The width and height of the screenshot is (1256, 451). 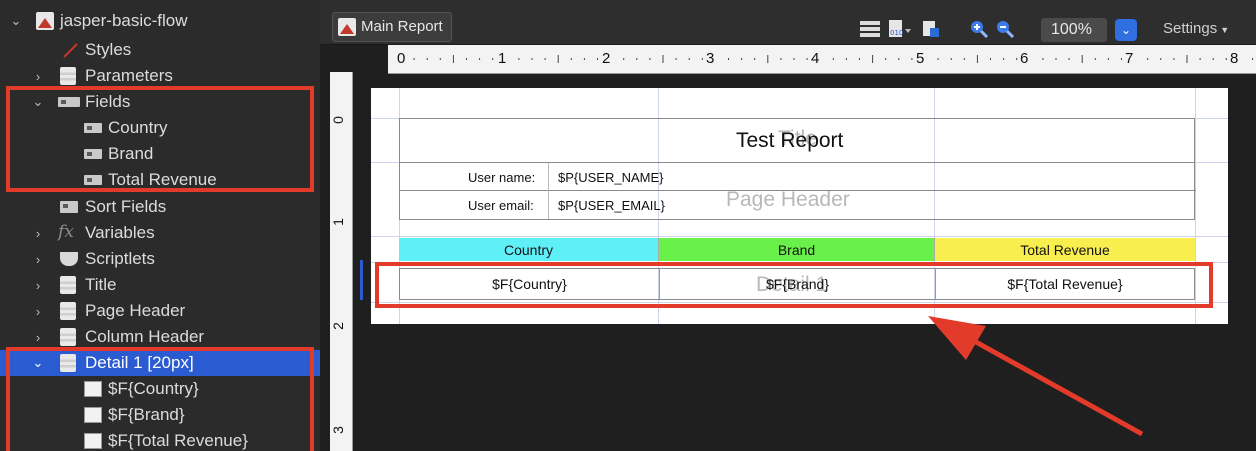 I want to click on outline-label: Brand, so click(x=131, y=153).